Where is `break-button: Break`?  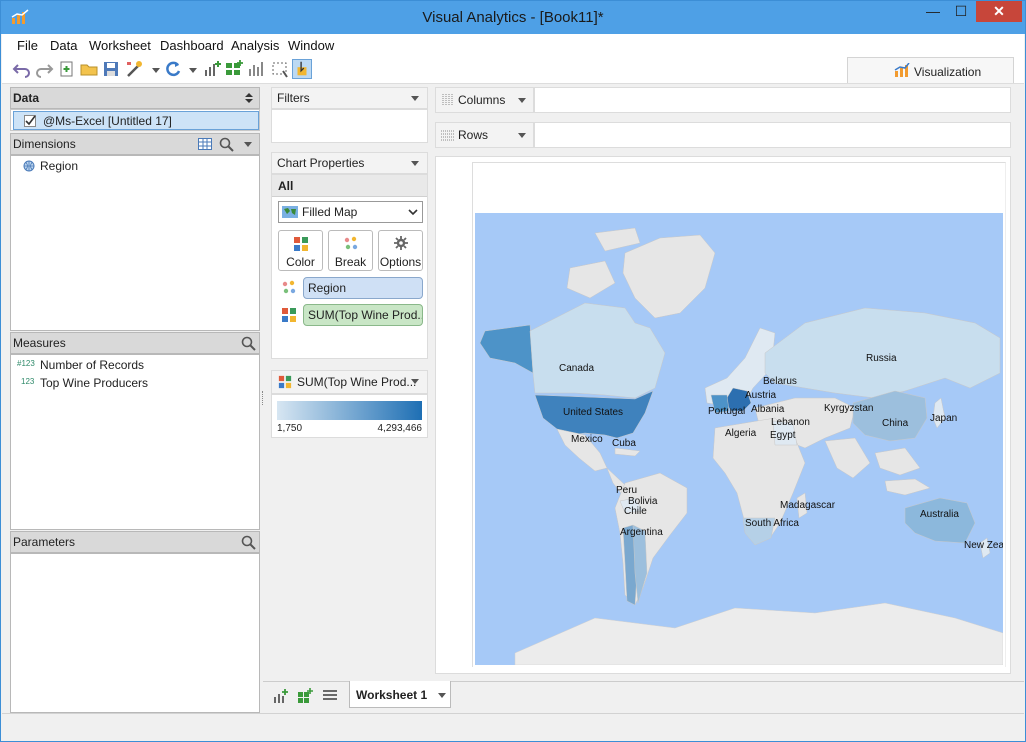
break-button: Break is located at coordinates (350, 250).